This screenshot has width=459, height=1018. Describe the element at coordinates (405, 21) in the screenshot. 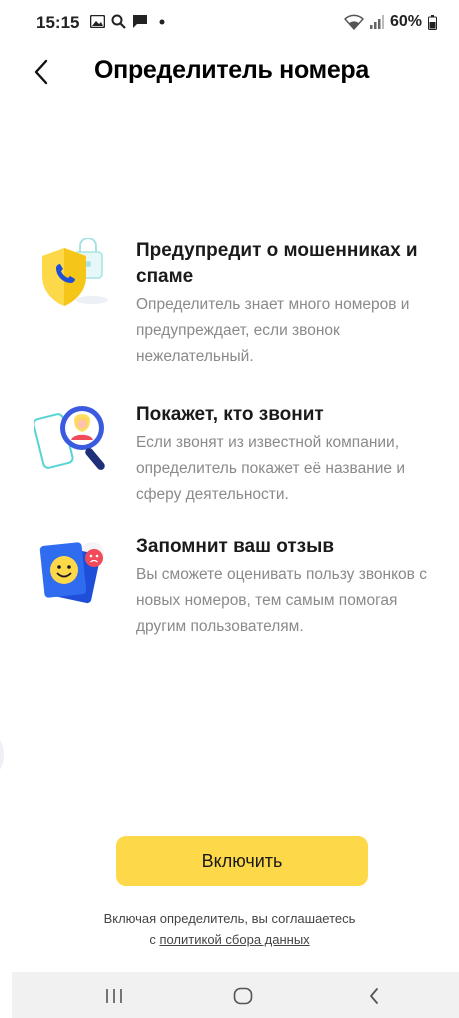

I see `battery-percent: 60%` at that location.